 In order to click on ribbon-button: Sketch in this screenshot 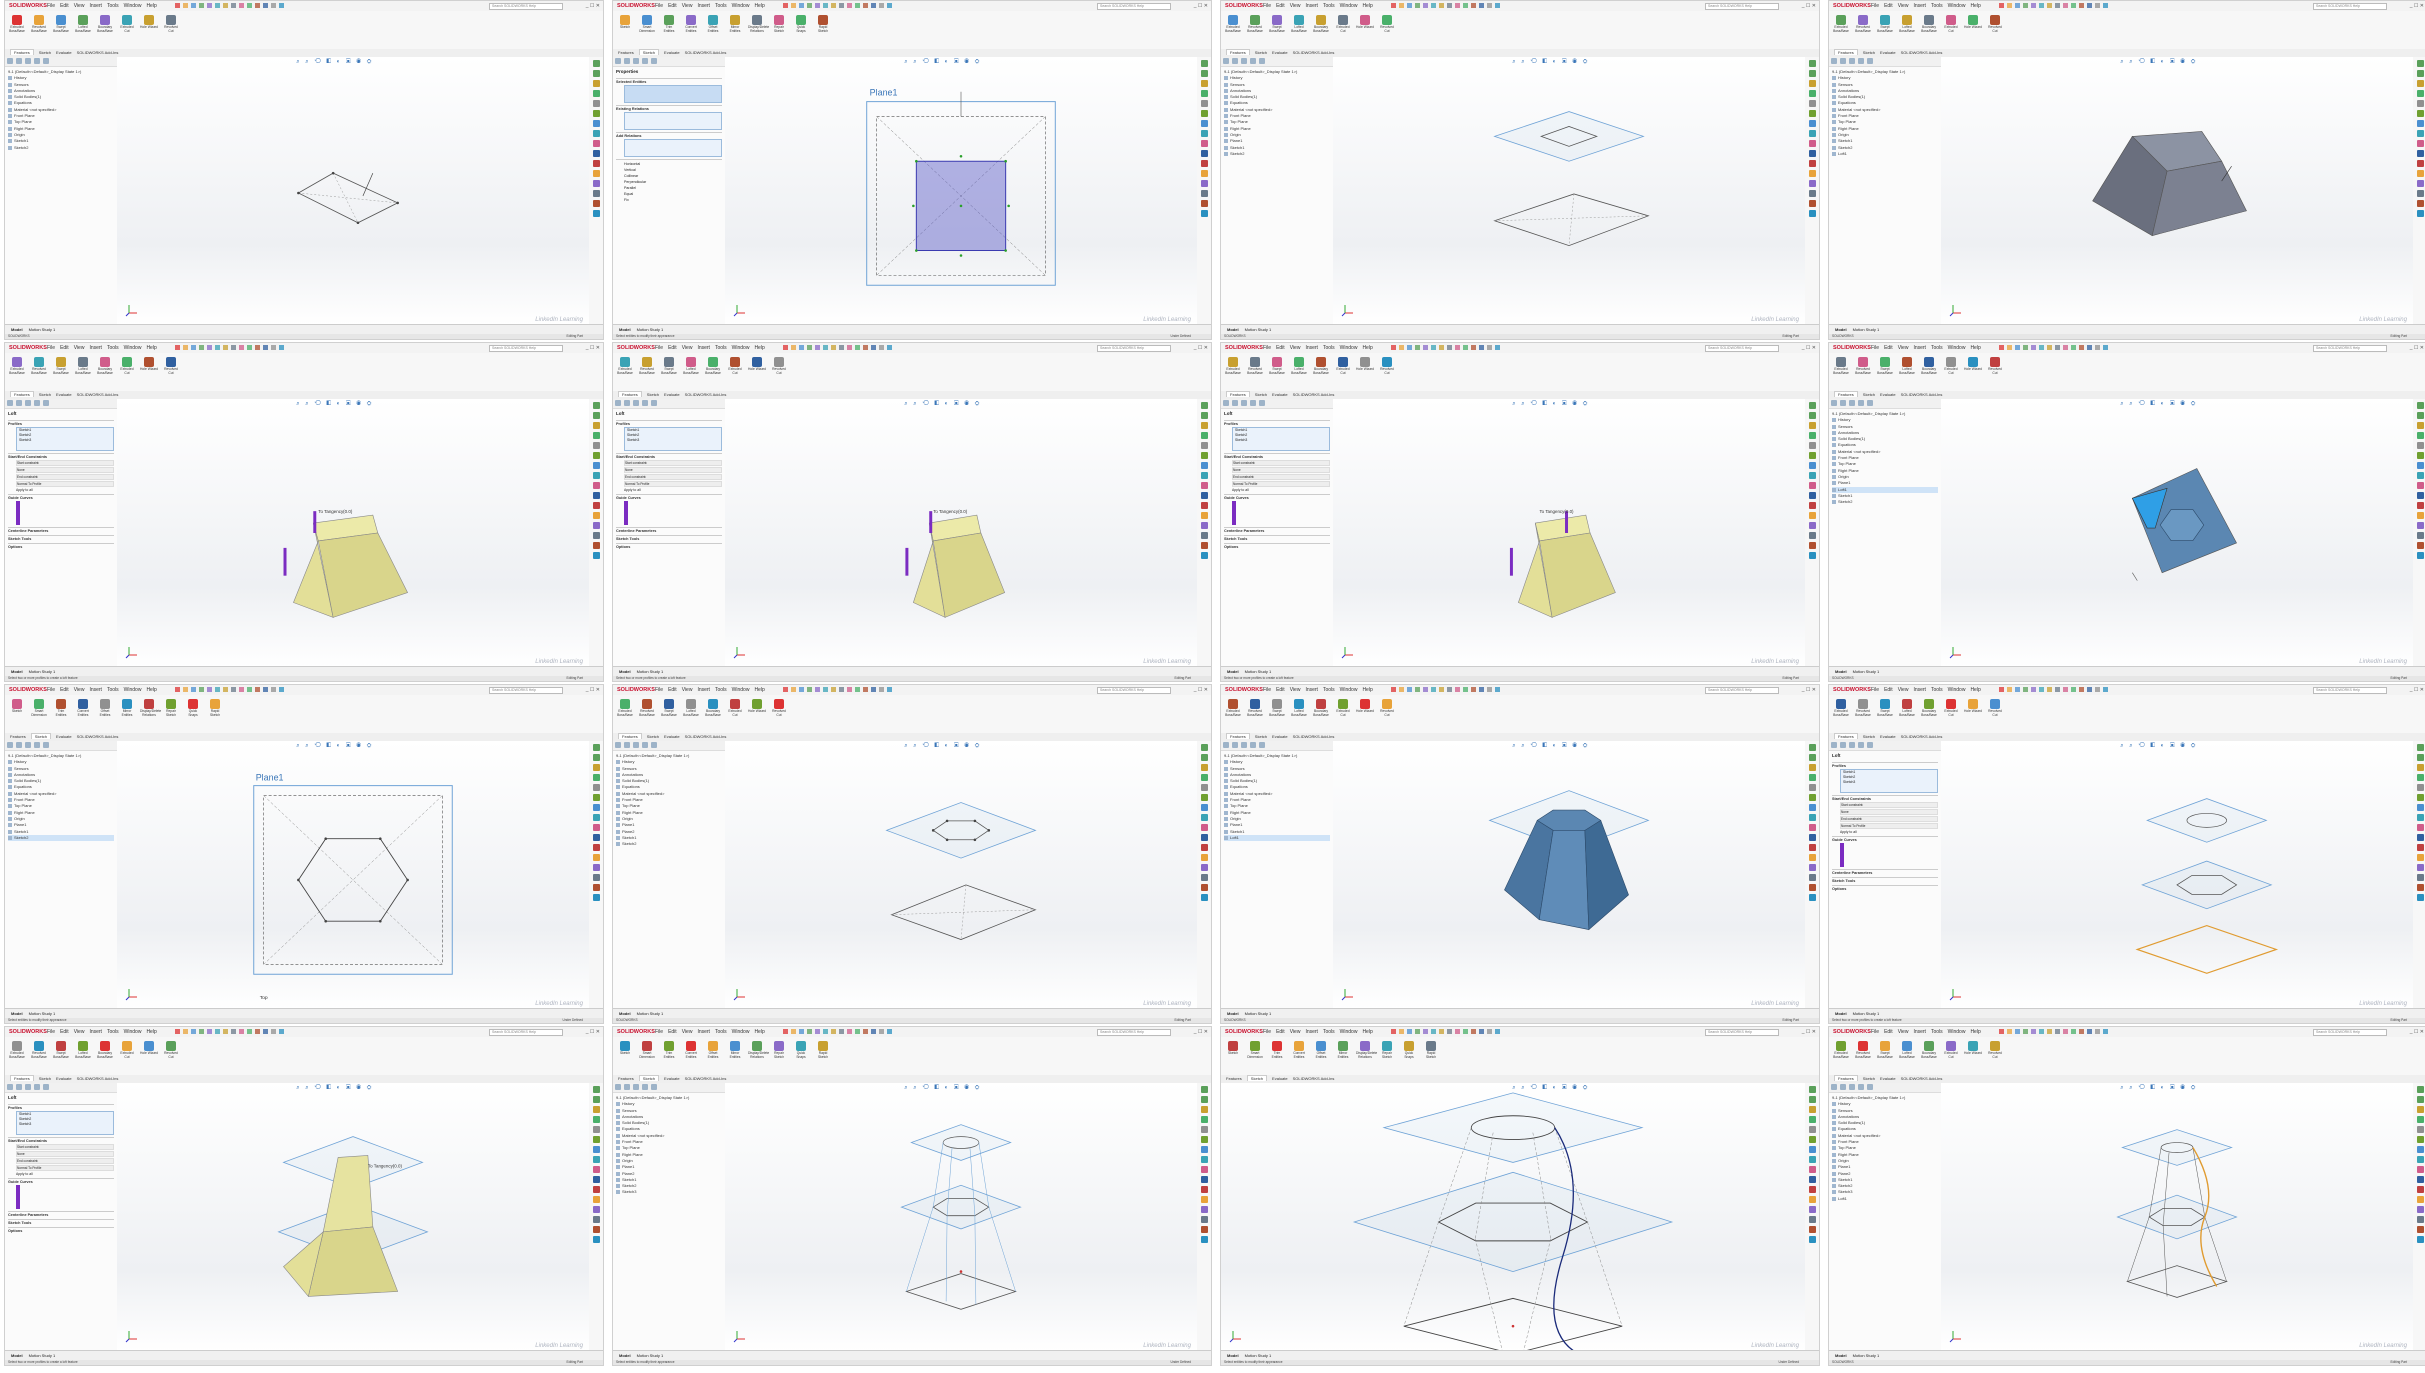, I will do `click(625, 23)`.